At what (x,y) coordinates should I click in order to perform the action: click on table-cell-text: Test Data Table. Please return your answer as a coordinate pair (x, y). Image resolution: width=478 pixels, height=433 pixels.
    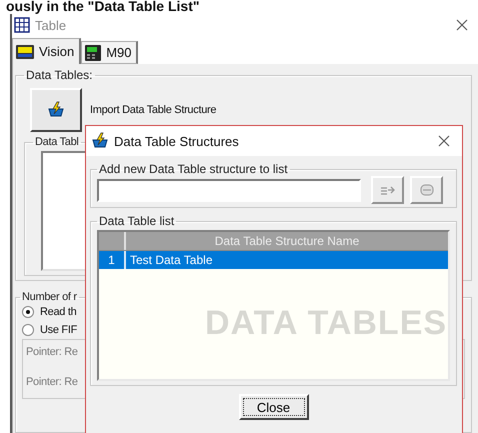
    Looking at the image, I should click on (170, 260).